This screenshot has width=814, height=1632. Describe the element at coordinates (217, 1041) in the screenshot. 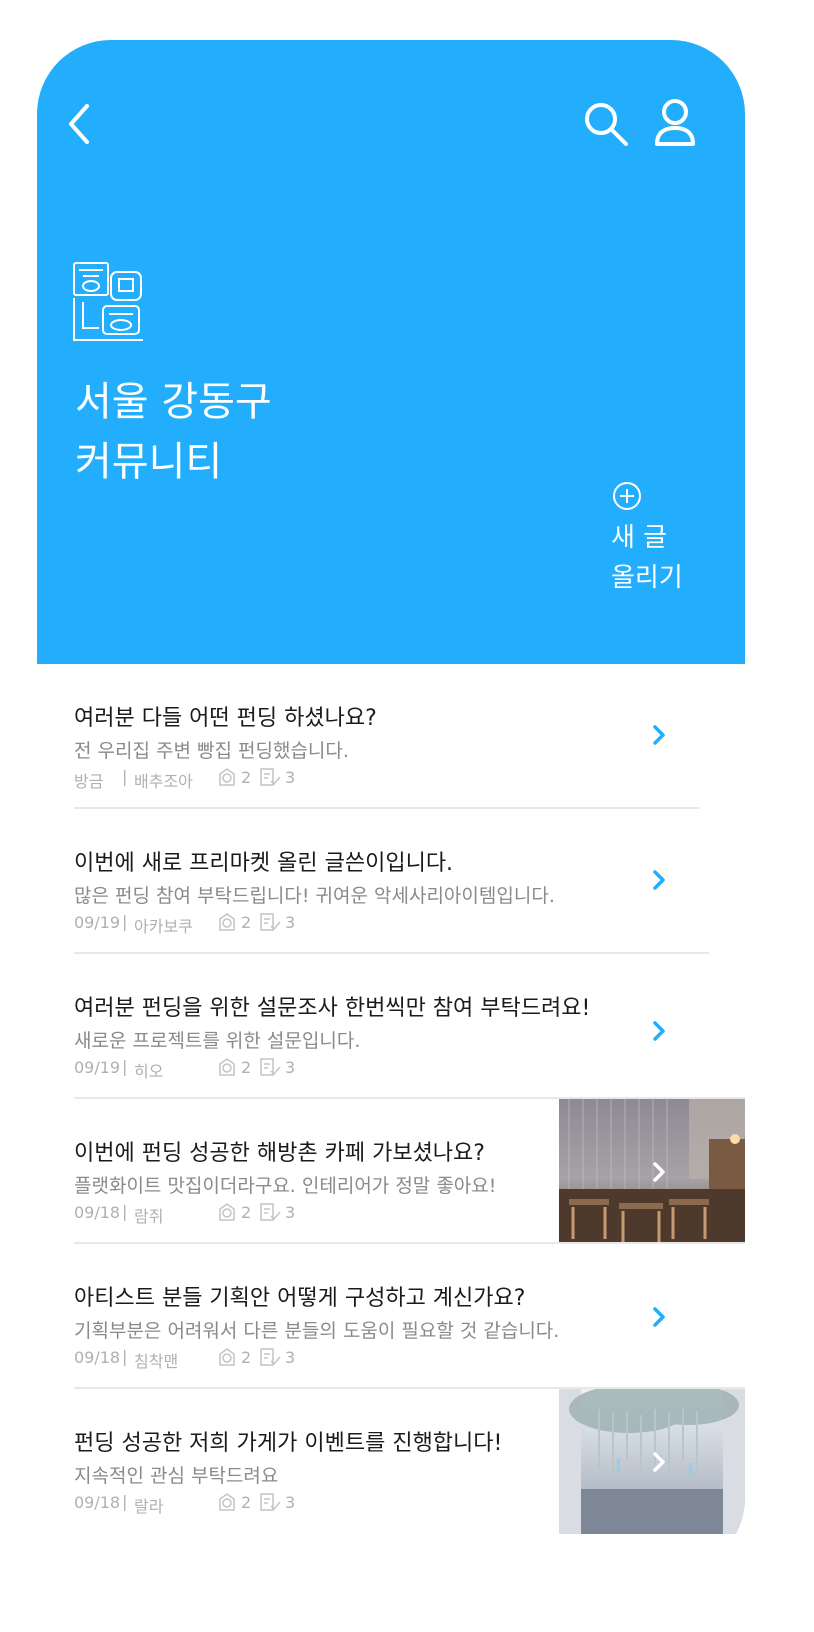

I see `post-description: 새로운 프로젝트를 위한 설문입니다.` at that location.